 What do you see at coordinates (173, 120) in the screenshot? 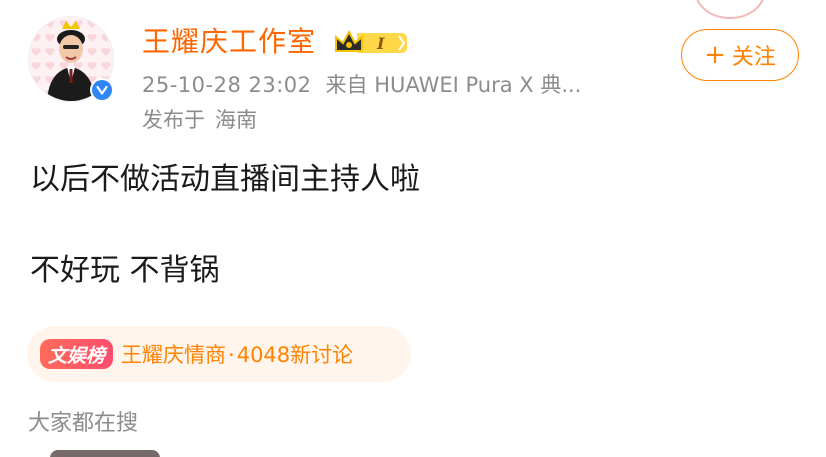
I see `location-label: 发布于` at bounding box center [173, 120].